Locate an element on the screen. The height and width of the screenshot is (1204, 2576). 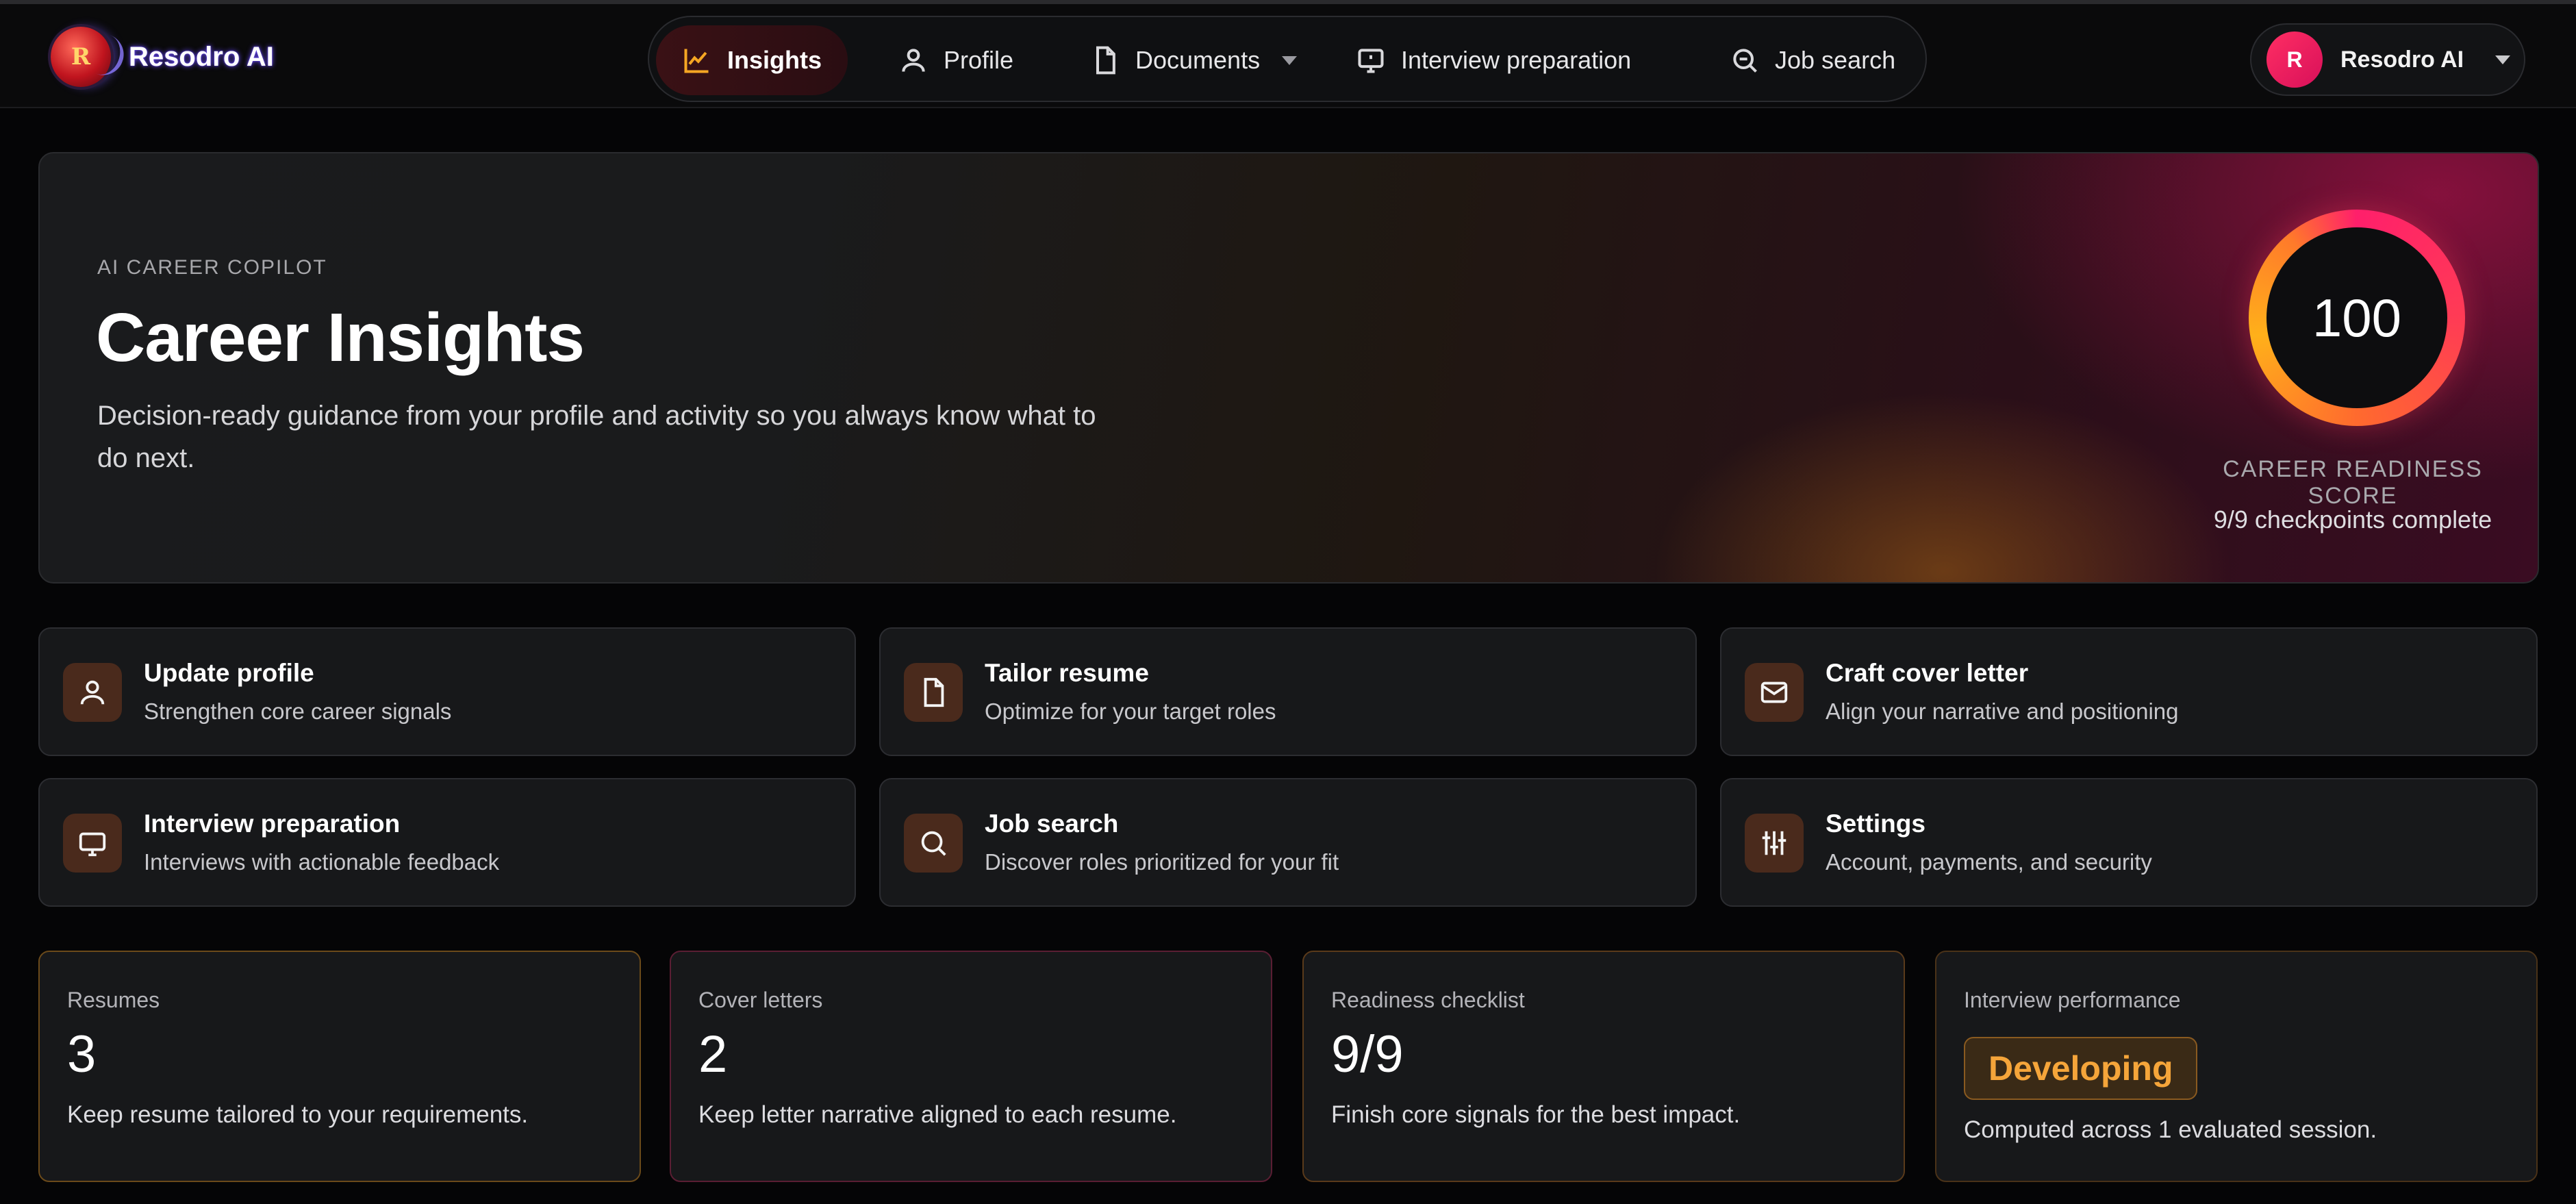
action-card-subtitle: Strengthen core career signals is located at coordinates (298, 712).